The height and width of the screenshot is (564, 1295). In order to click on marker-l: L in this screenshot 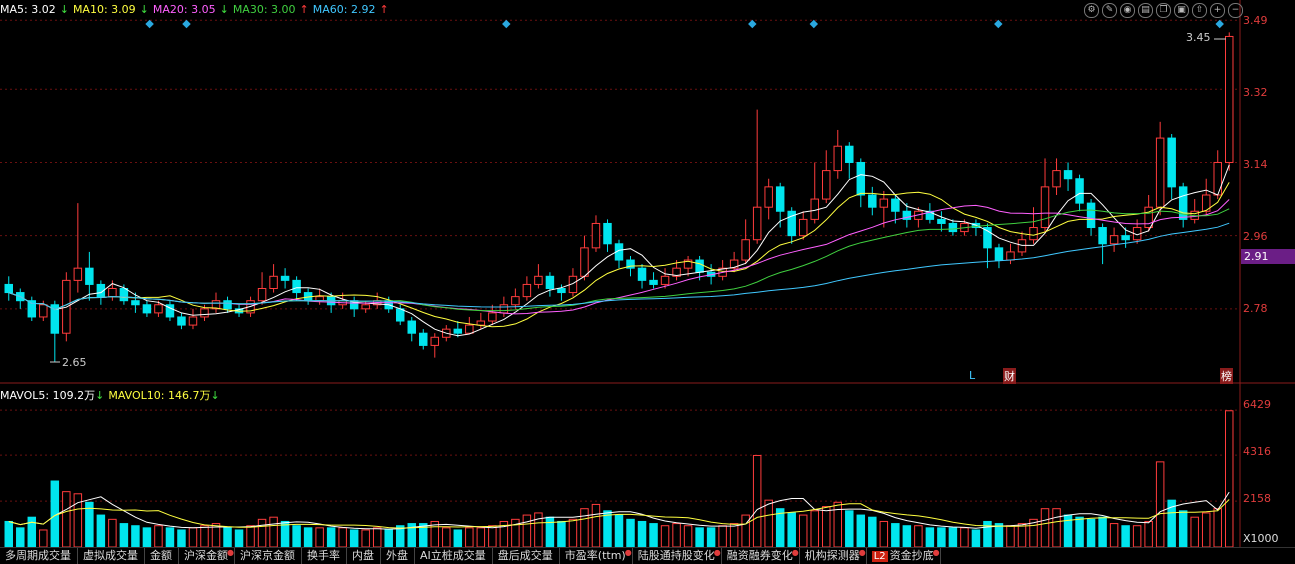, I will do `click(972, 375)`.